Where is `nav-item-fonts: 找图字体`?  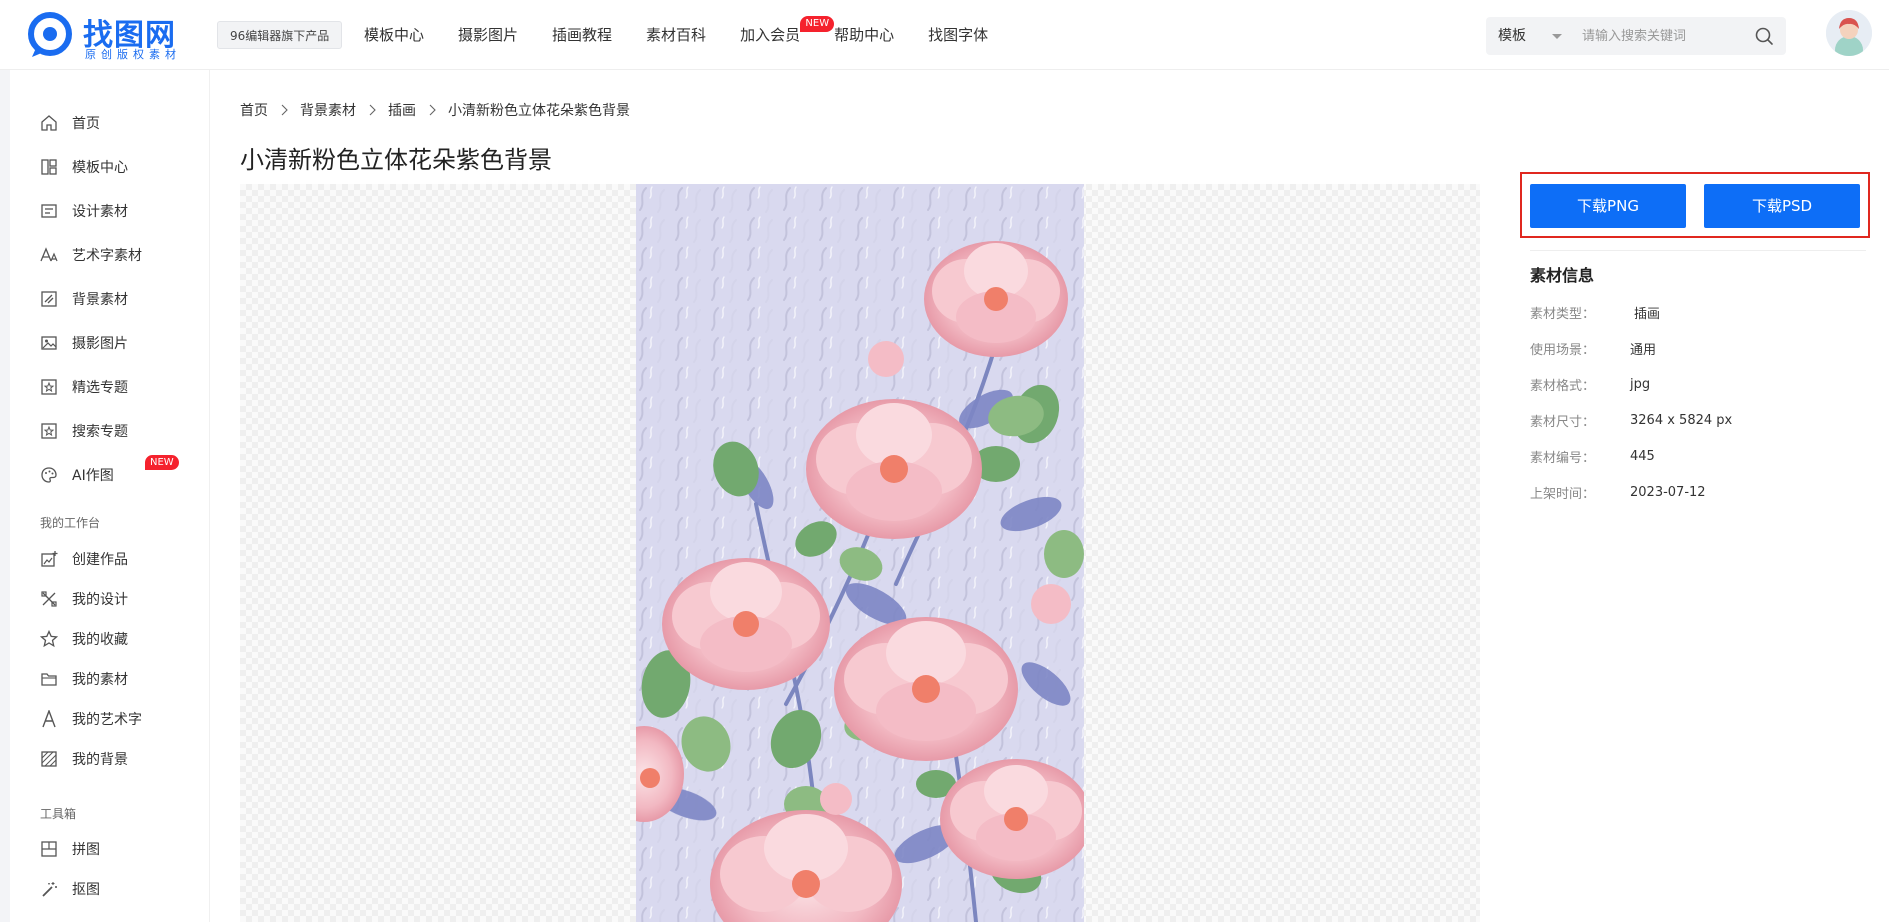 nav-item-fonts: 找图字体 is located at coordinates (958, 35).